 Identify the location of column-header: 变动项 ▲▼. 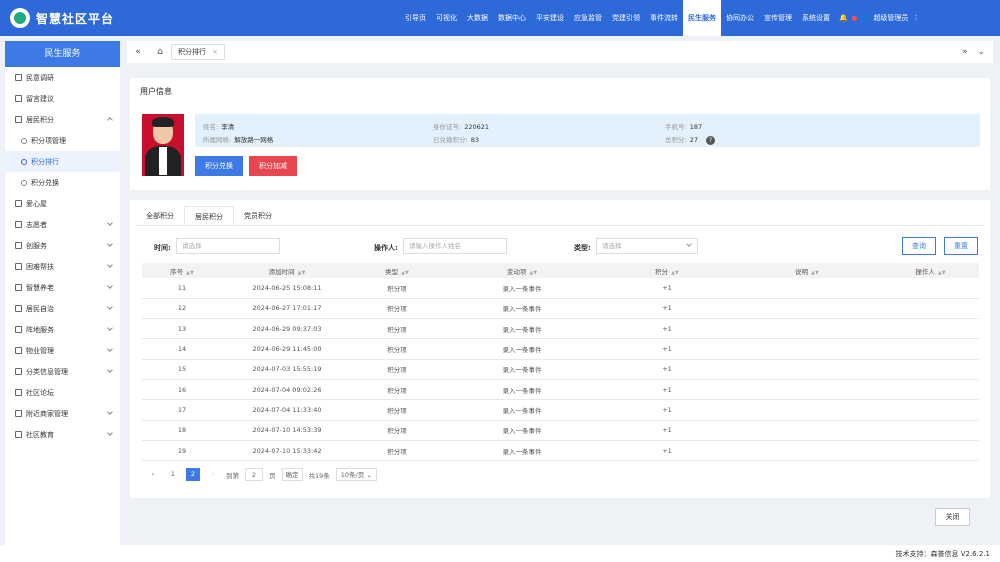
(522, 270).